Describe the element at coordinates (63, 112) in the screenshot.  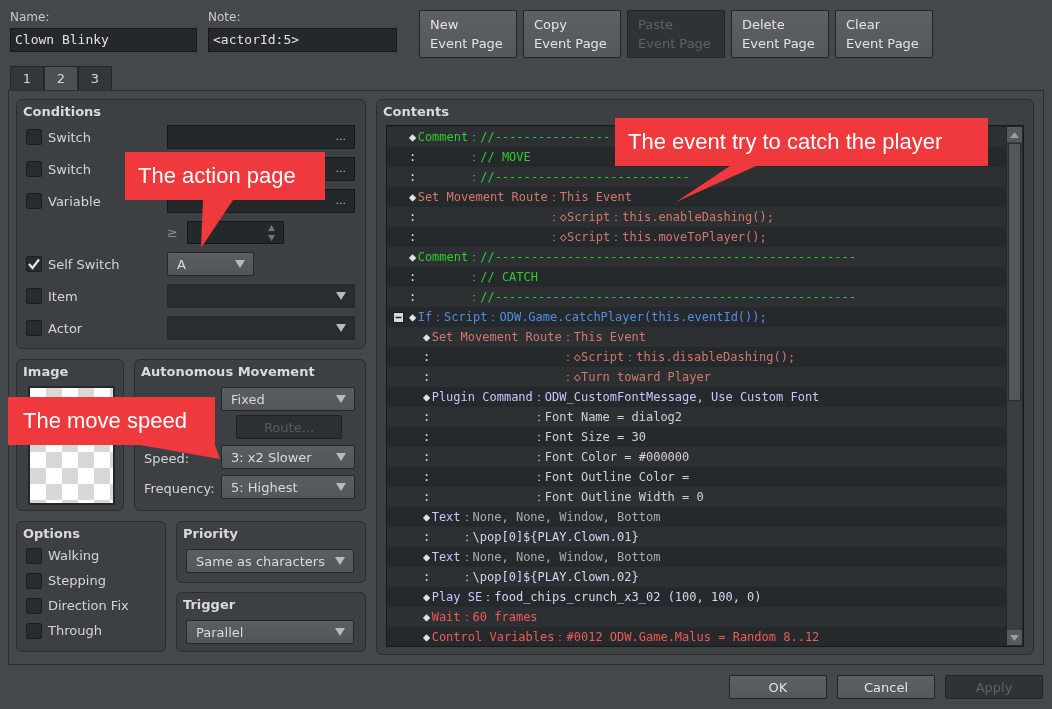
I see `group-title: Conditions` at that location.